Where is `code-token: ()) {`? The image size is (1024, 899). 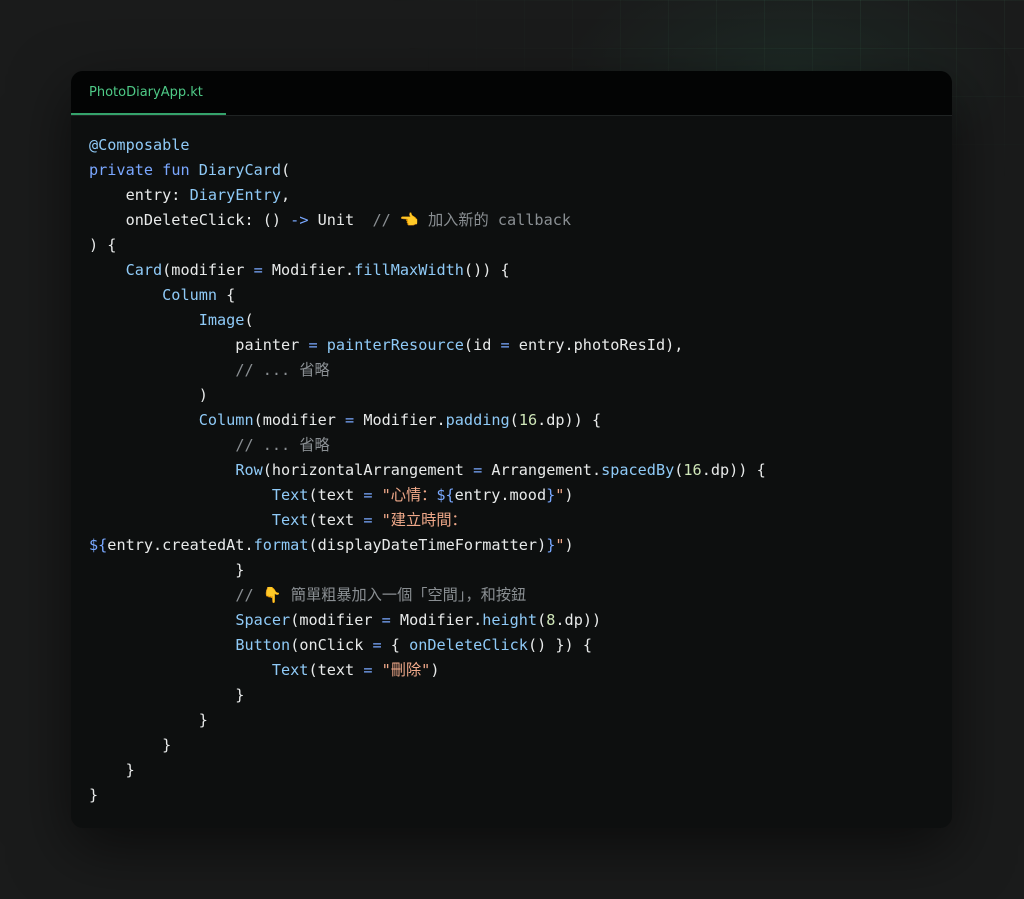 code-token: ()) { is located at coordinates (486, 270).